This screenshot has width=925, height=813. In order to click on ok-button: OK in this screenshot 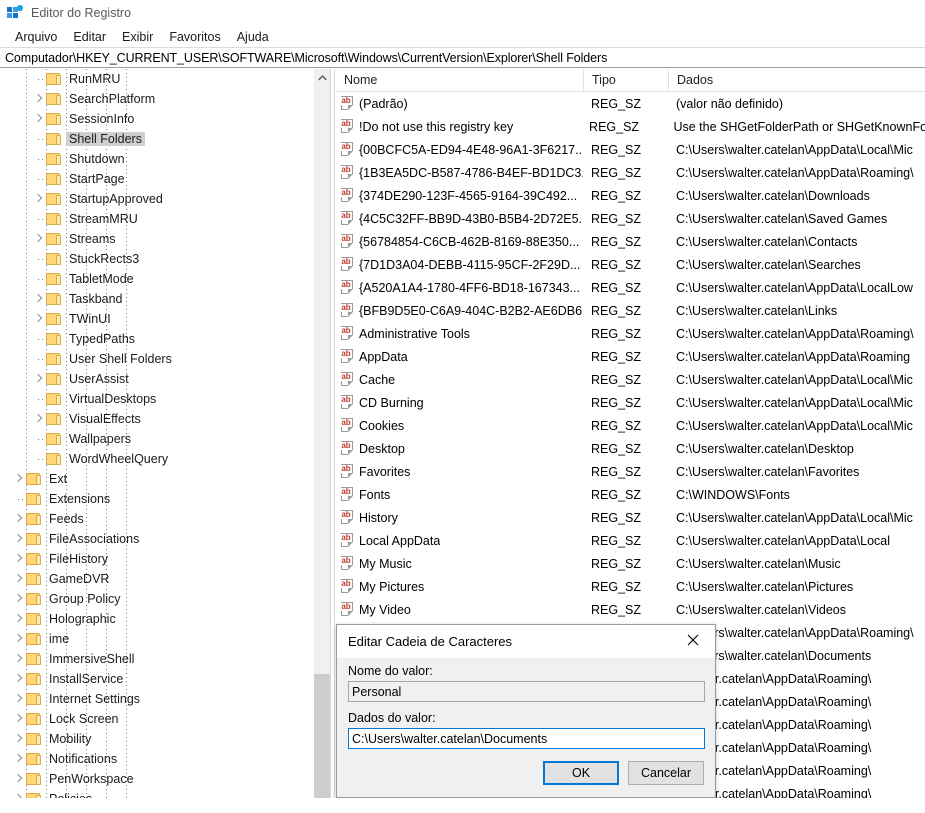, I will do `click(581, 773)`.